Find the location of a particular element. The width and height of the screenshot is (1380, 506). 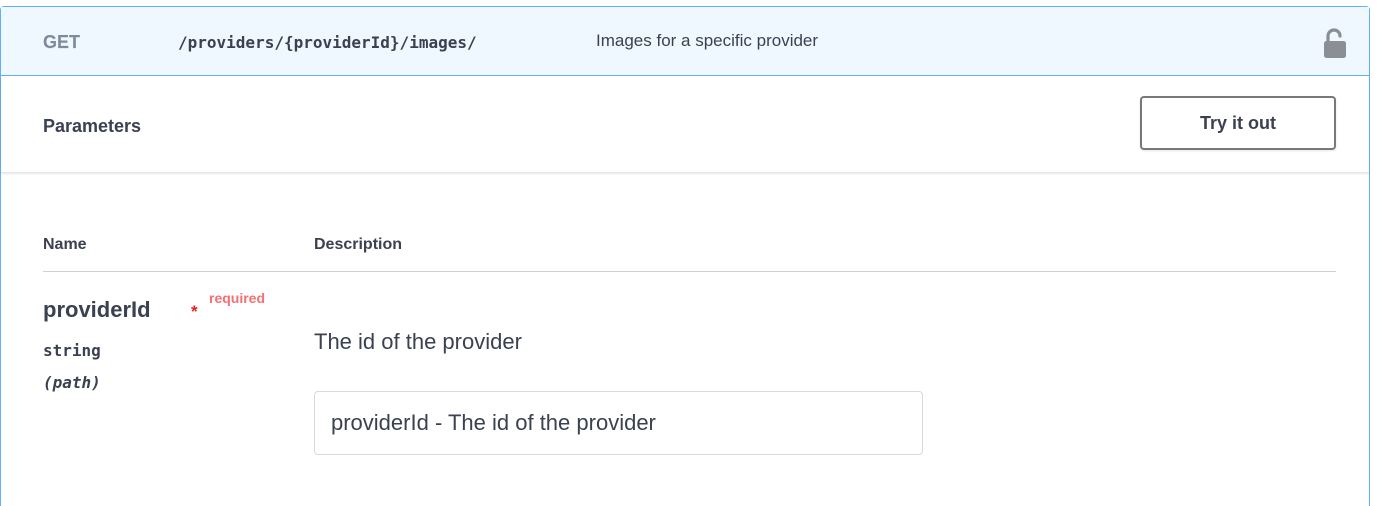

parameter-name: providerId is located at coordinates (97, 309).